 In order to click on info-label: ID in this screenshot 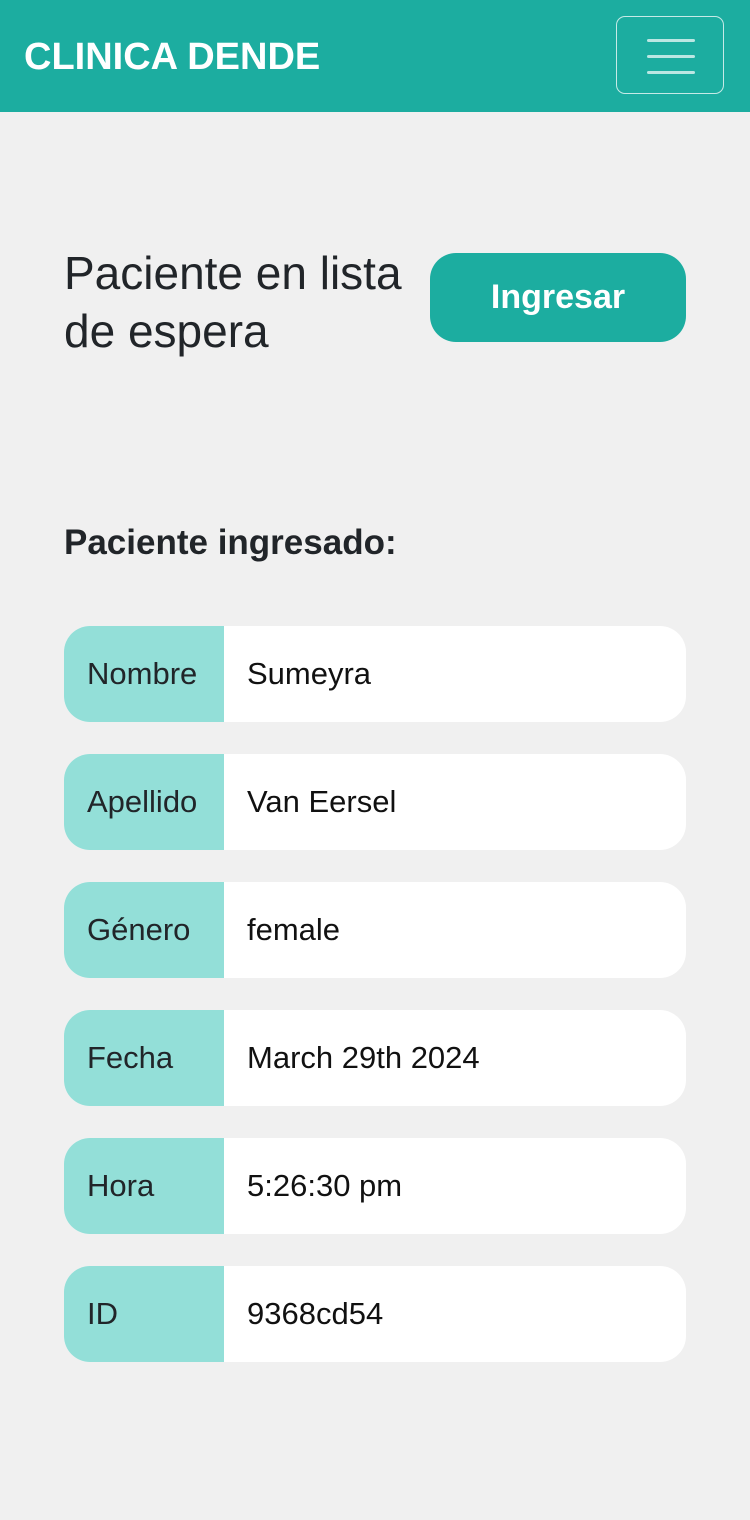, I will do `click(144, 1314)`.